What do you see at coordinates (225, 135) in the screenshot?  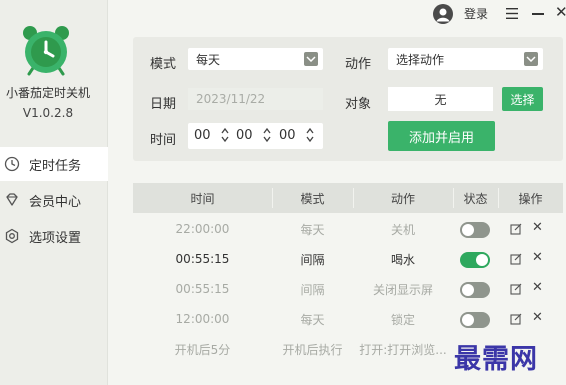 I see `hour-spinner-icon` at bounding box center [225, 135].